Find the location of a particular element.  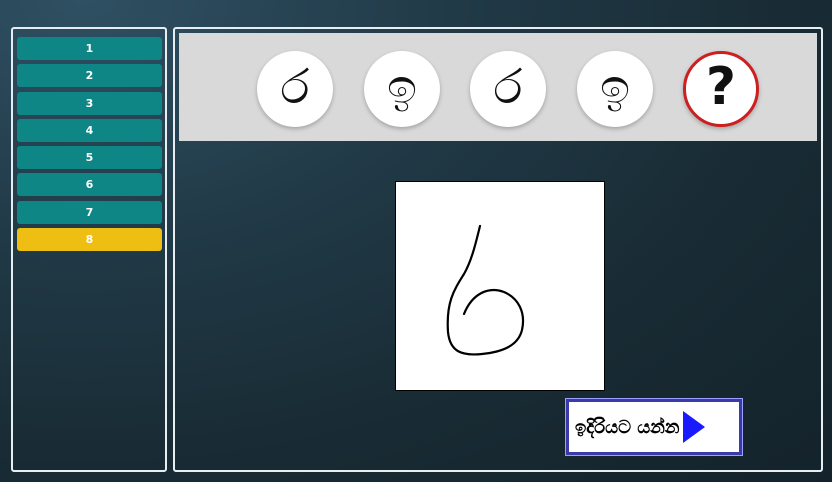

answer-option-1-letter: ර is located at coordinates (295, 87).